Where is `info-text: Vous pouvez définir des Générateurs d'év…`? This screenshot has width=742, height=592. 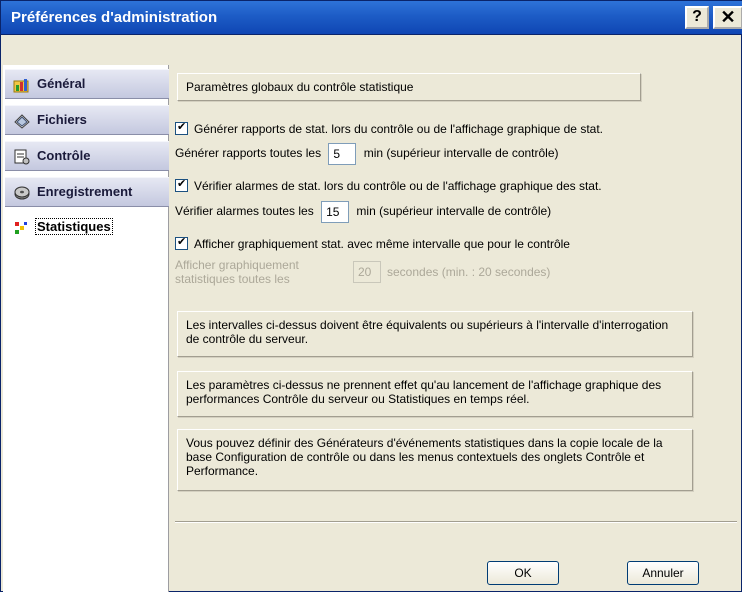 info-text: Vous pouvez définir des Générateurs d'év… is located at coordinates (424, 457).